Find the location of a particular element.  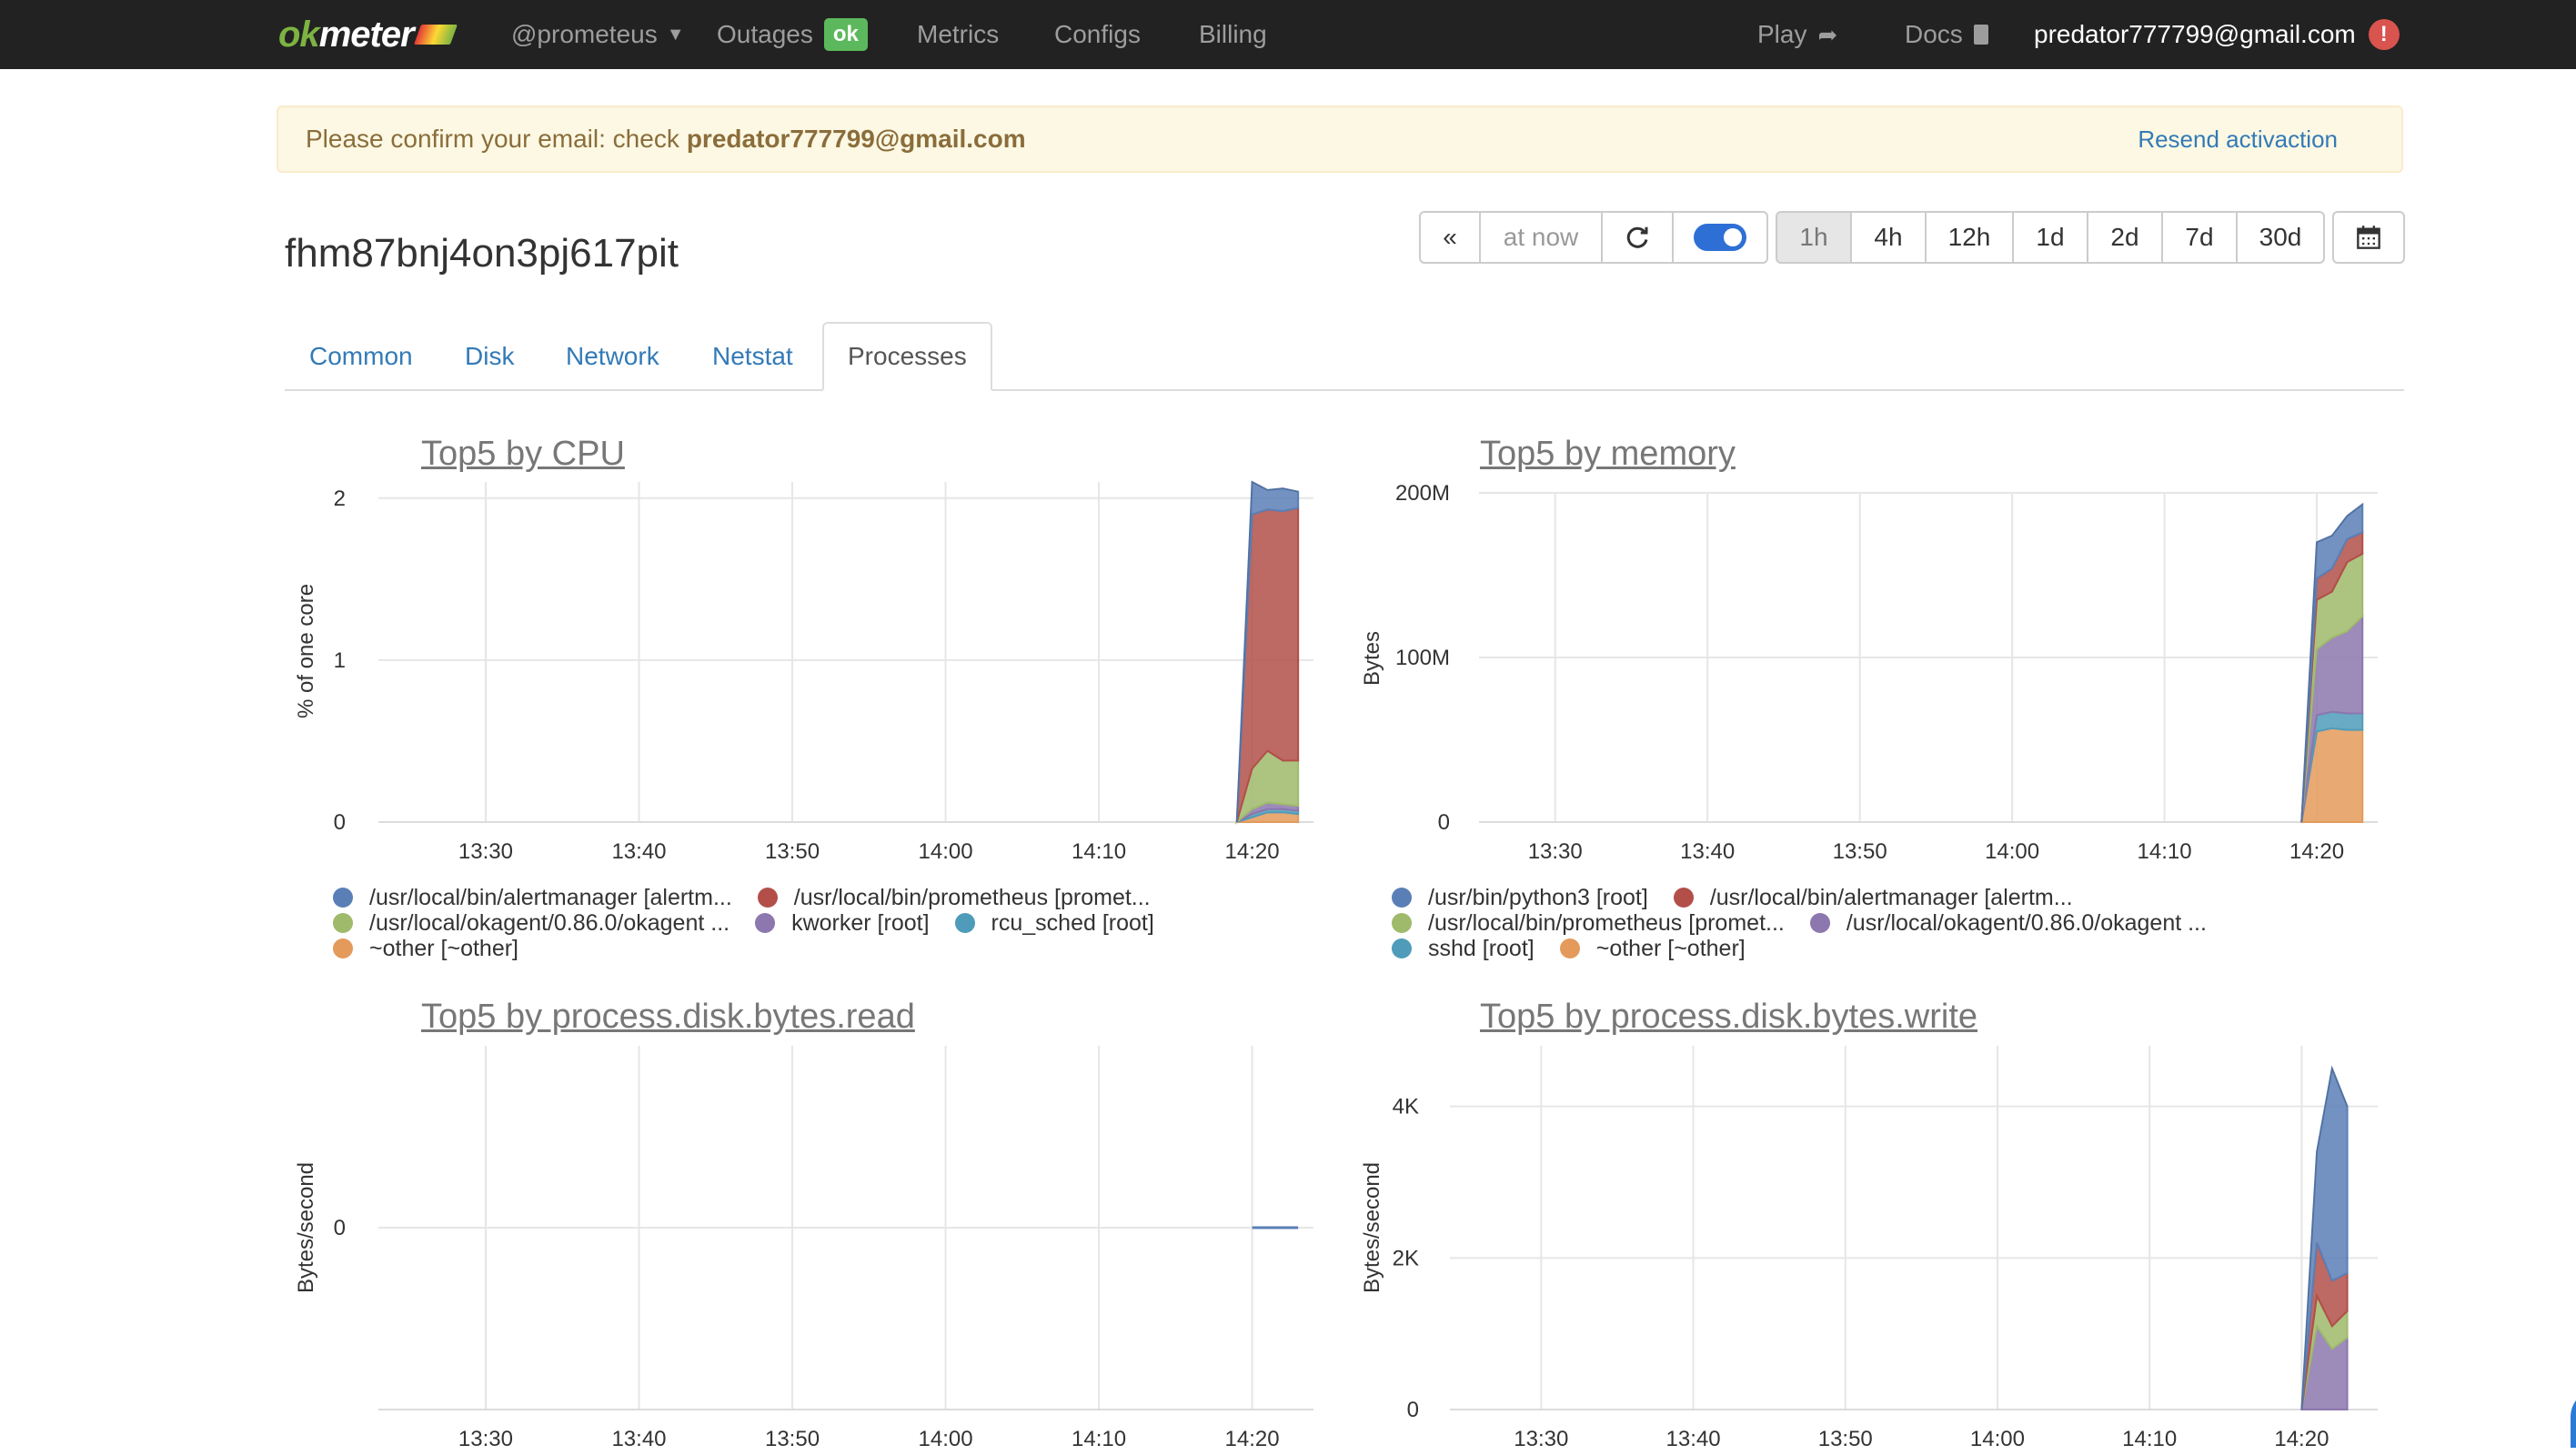

tab-disk: Disk is located at coordinates (489, 357).